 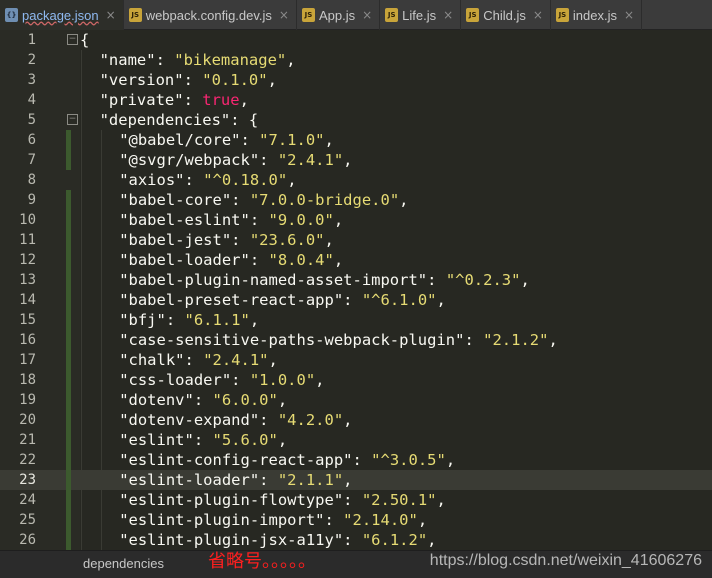 I want to click on code-text: "eslint": "5.6.0",, so click(x=203, y=440).